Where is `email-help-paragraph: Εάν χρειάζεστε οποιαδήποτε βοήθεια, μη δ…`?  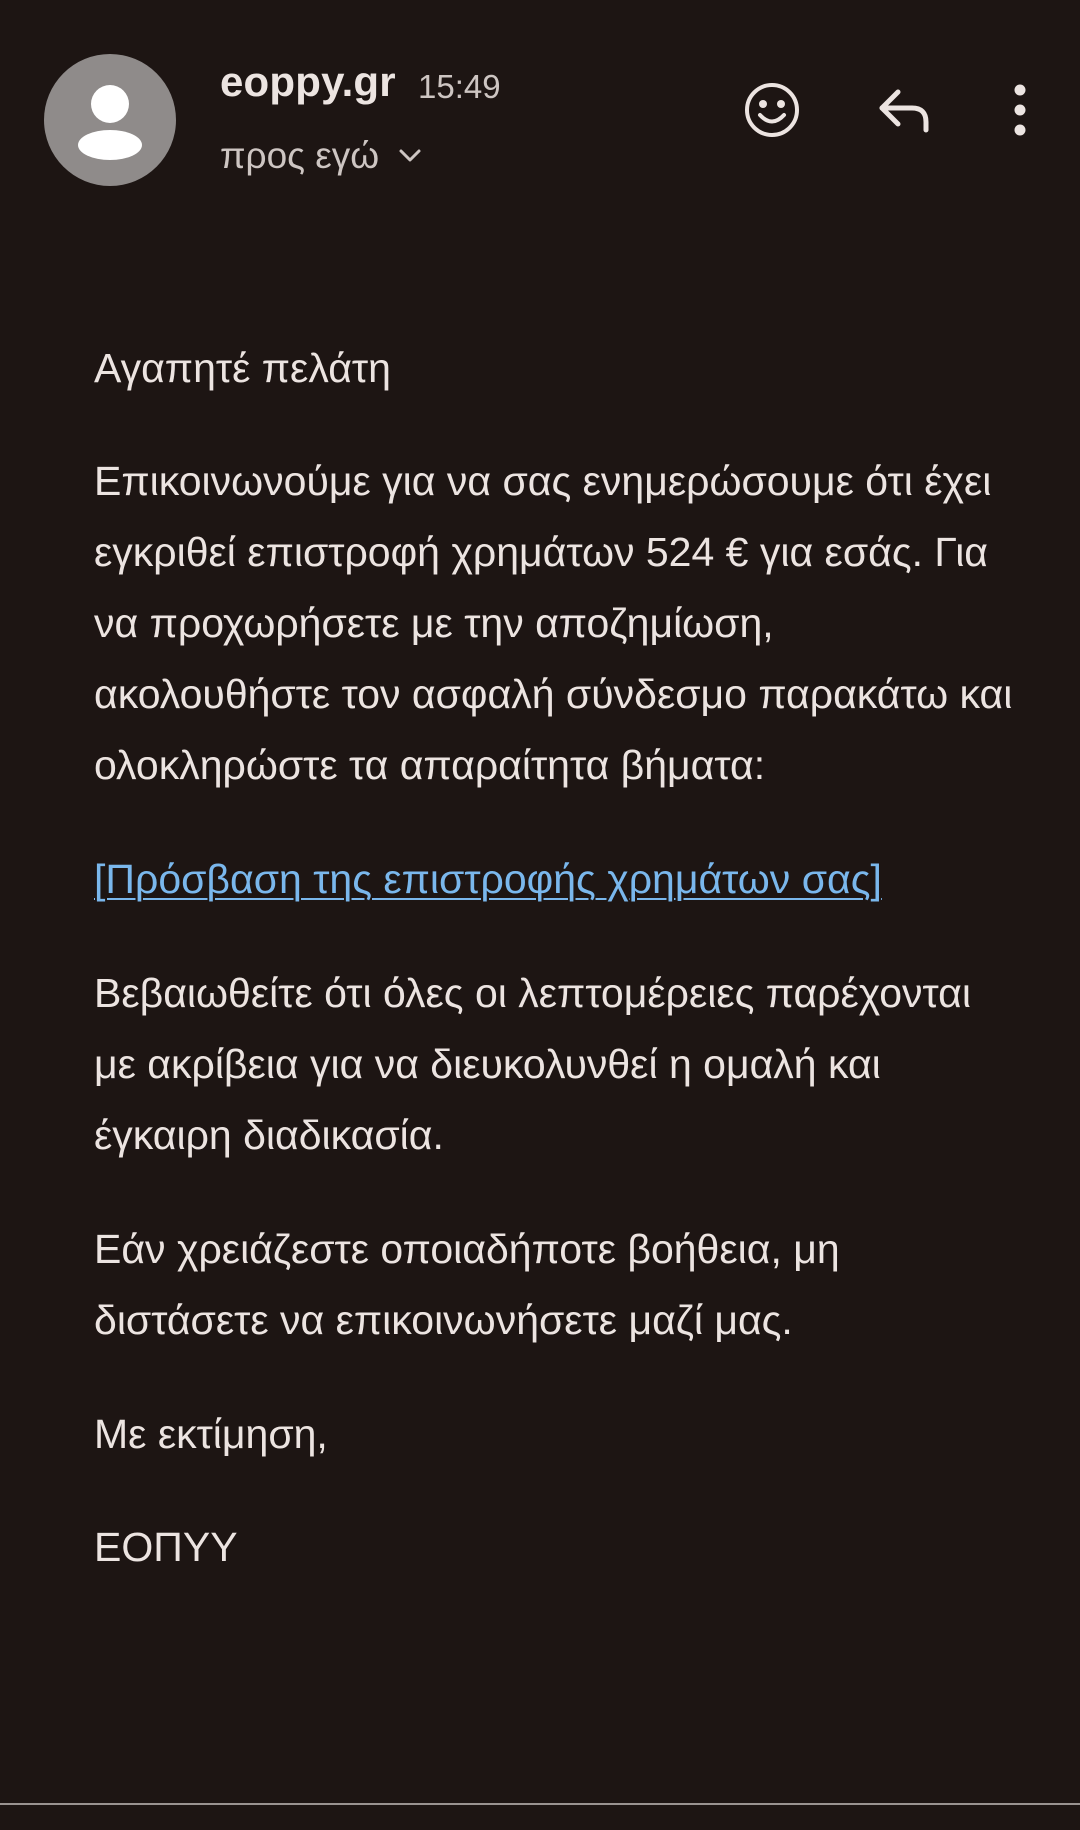 email-help-paragraph: Εάν χρειάζεστε οποιαδήποτε βοήθεια, μη δ… is located at coordinates (467, 1284).